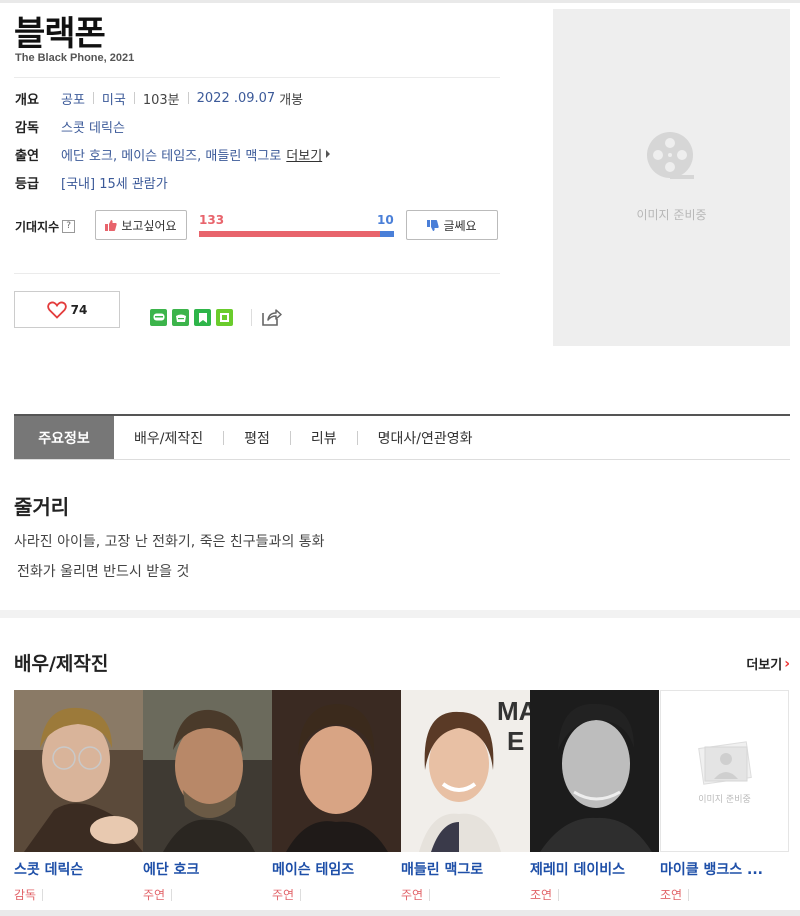  What do you see at coordinates (400, 913) in the screenshot?
I see `bottom-divider` at bounding box center [400, 913].